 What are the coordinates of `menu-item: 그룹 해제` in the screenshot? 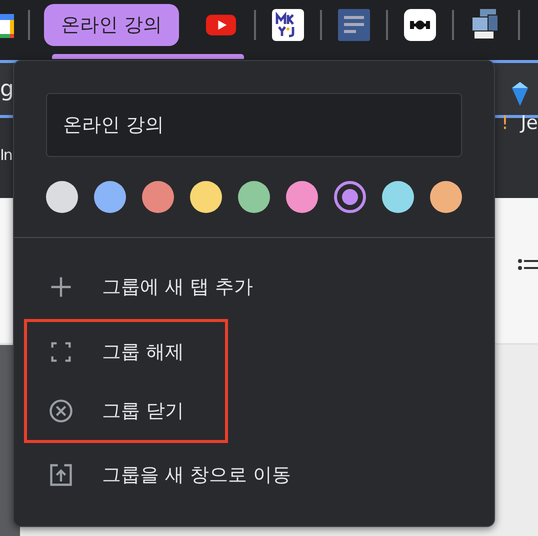 It's located at (126, 351).